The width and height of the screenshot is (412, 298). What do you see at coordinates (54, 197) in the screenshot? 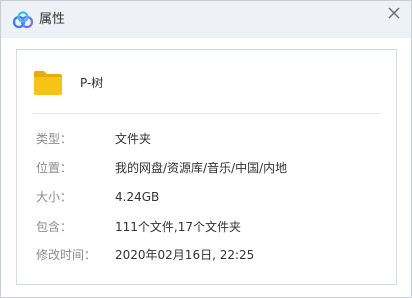
I see `property-label: 大小：` at bounding box center [54, 197].